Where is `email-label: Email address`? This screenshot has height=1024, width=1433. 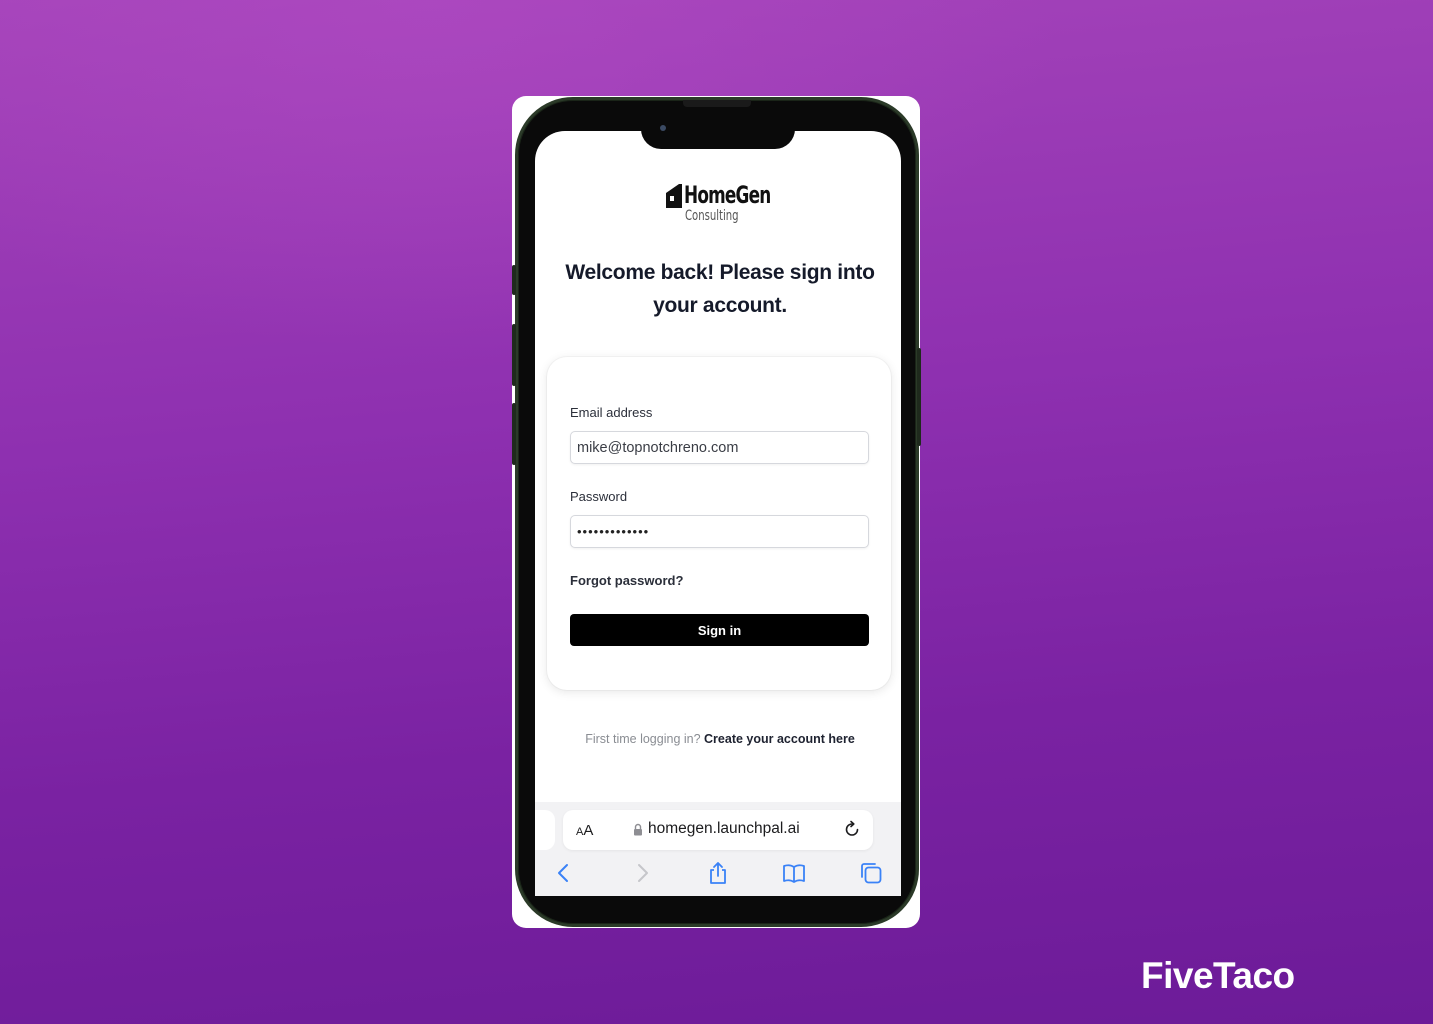 email-label: Email address is located at coordinates (611, 412).